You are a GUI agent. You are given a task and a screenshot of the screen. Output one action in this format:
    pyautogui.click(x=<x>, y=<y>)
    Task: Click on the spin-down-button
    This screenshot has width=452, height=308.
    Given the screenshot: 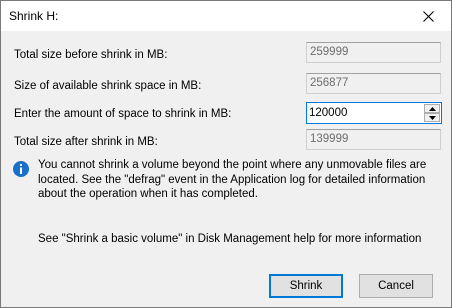 What is the action you would take?
    pyautogui.click(x=432, y=117)
    